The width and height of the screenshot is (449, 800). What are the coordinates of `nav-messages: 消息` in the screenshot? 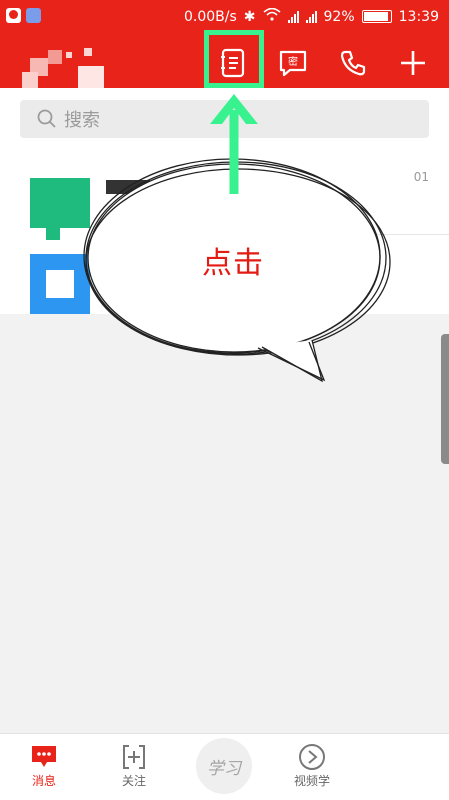 It's located at (44, 765).